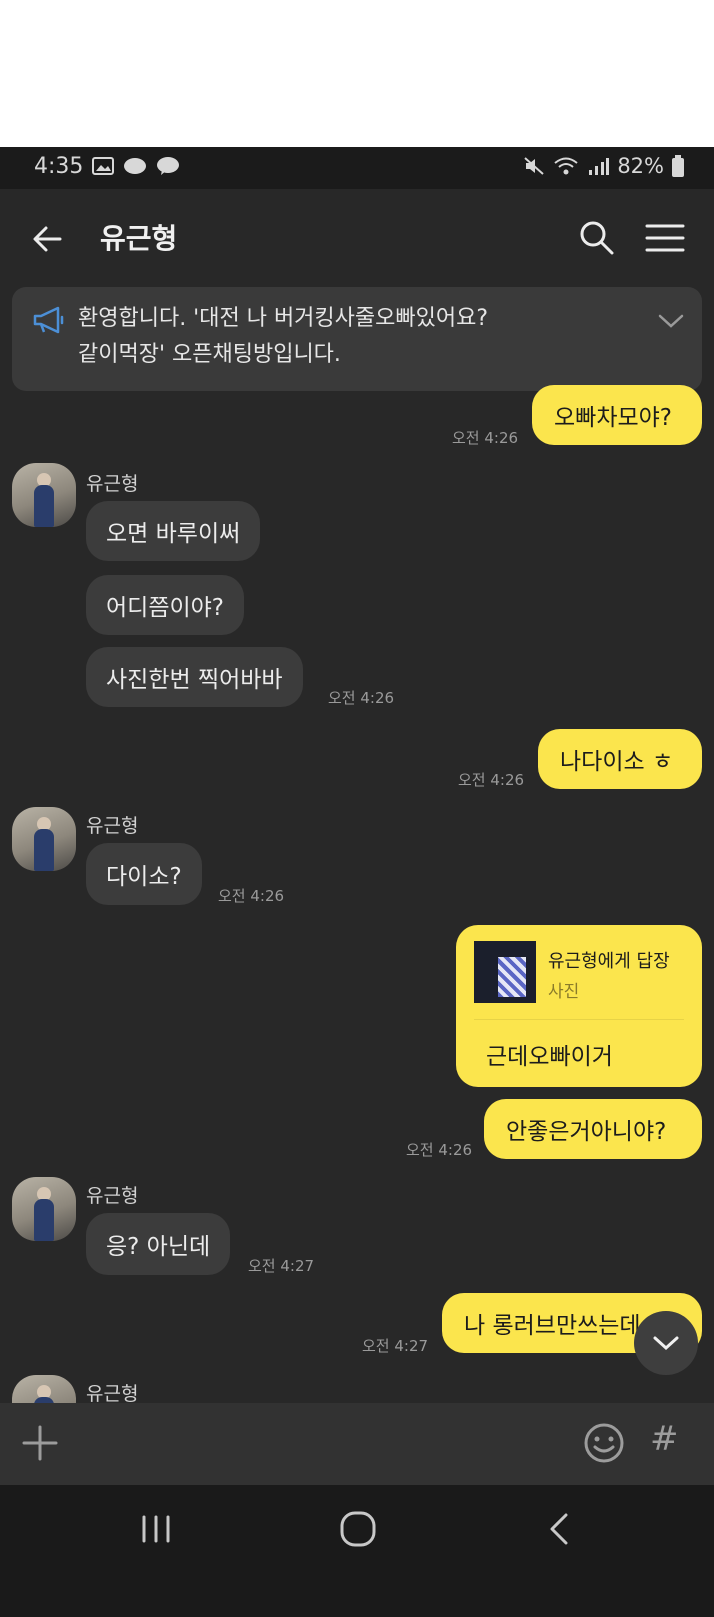 This screenshot has width=714, height=1617. Describe the element at coordinates (156, 1529) in the screenshot. I see `recent-apps-icon` at that location.